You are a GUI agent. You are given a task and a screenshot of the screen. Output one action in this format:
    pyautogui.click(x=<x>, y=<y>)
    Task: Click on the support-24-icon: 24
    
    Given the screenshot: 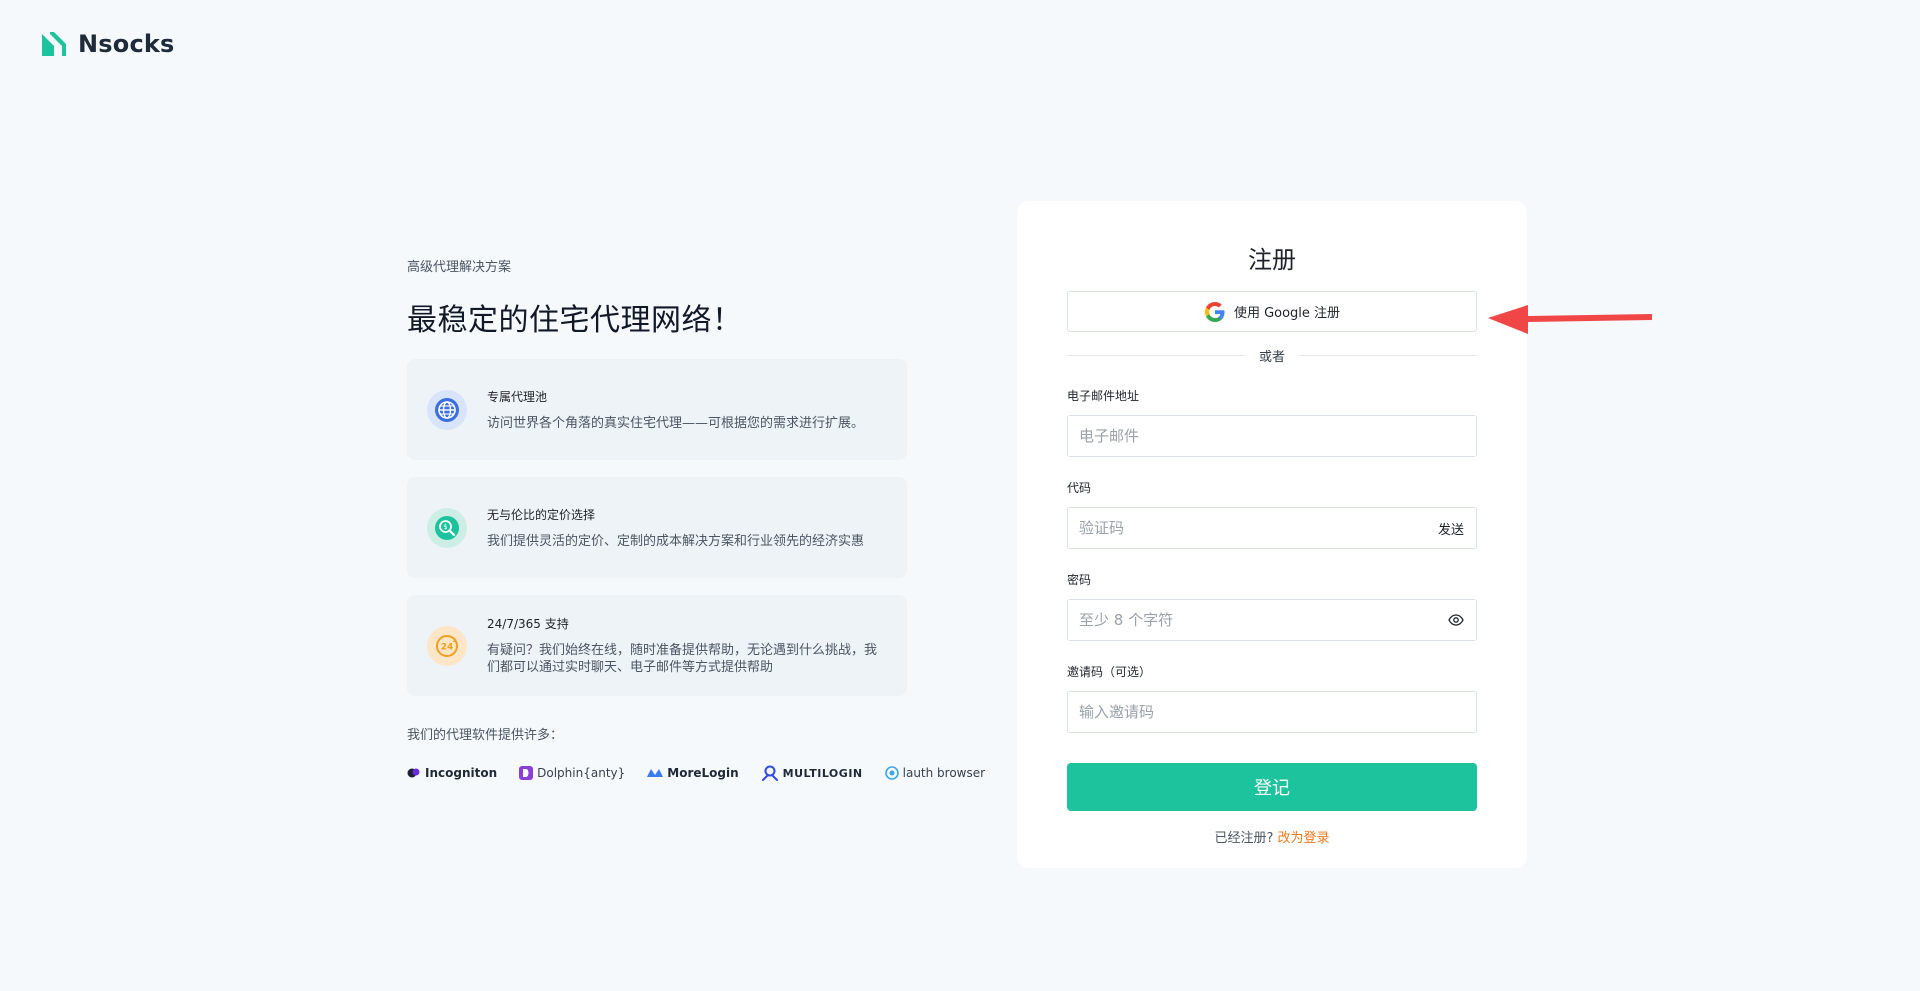 What is the action you would take?
    pyautogui.click(x=447, y=645)
    